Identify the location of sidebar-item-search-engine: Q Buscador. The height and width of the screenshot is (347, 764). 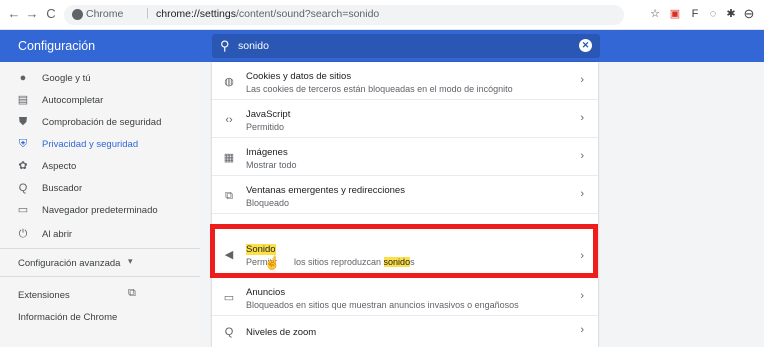
(100, 189).